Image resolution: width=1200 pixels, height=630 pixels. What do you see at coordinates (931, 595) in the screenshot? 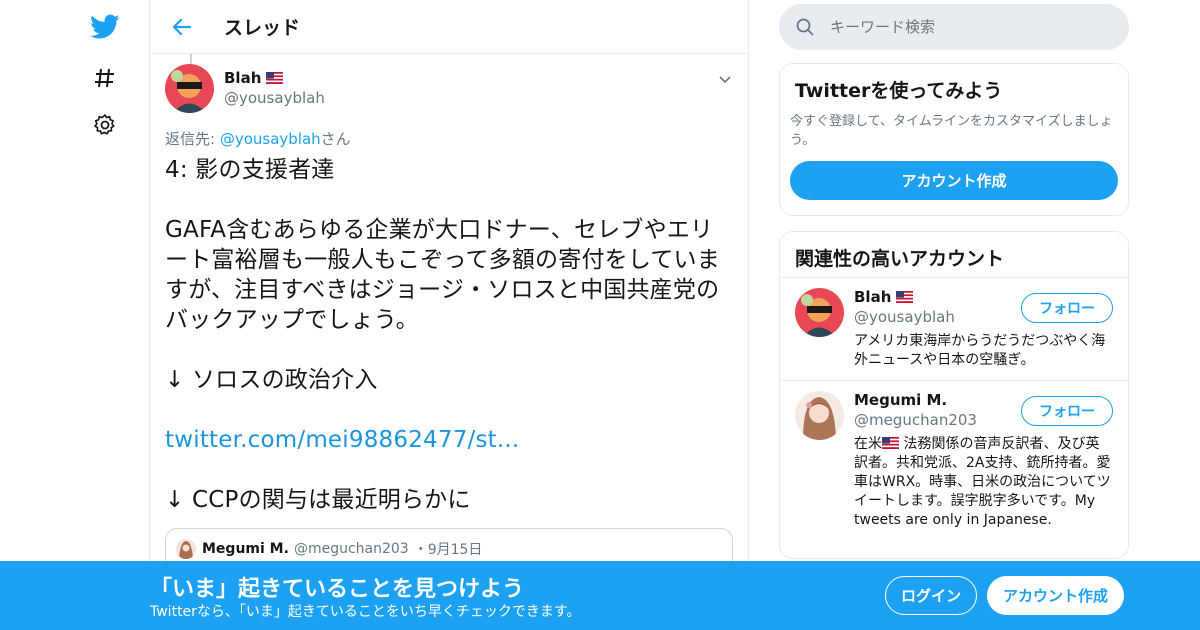
I see `login-button: ログイン` at bounding box center [931, 595].